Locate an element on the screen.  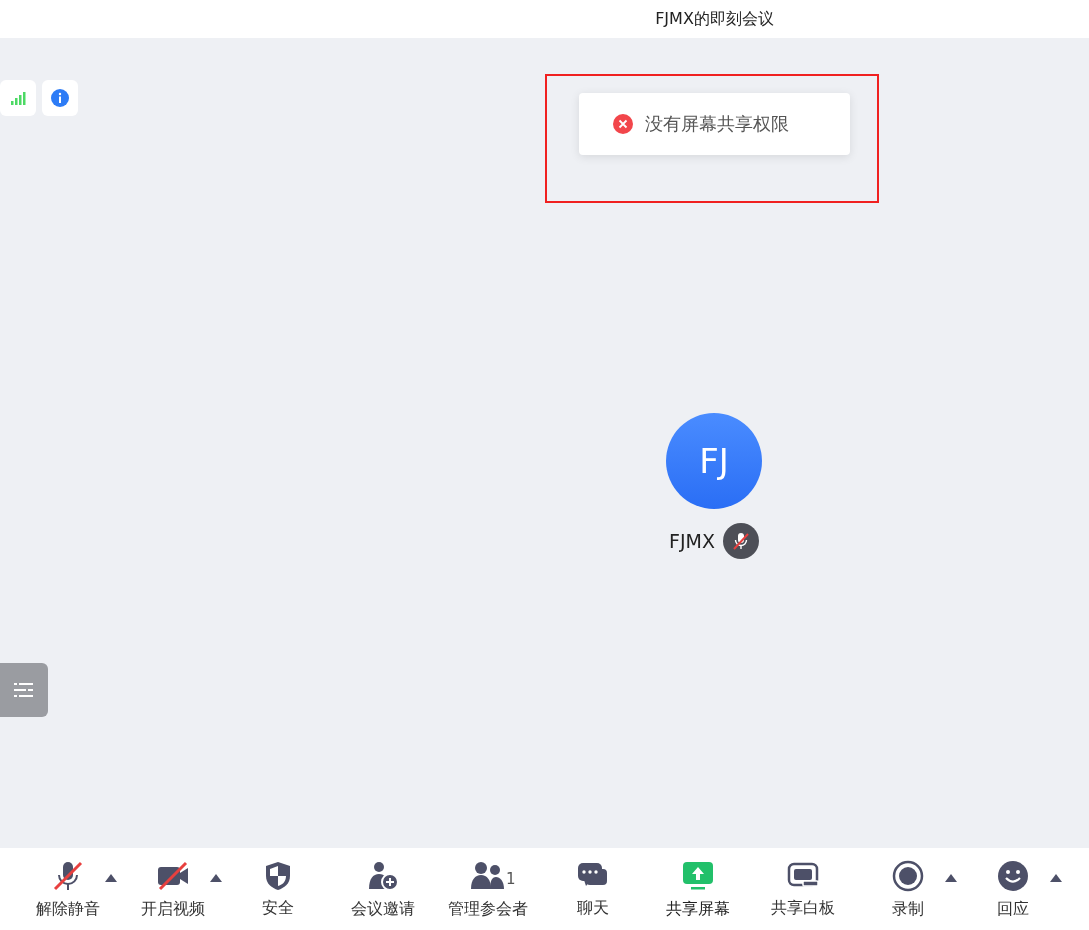
record-icon is located at coordinates (907, 875).